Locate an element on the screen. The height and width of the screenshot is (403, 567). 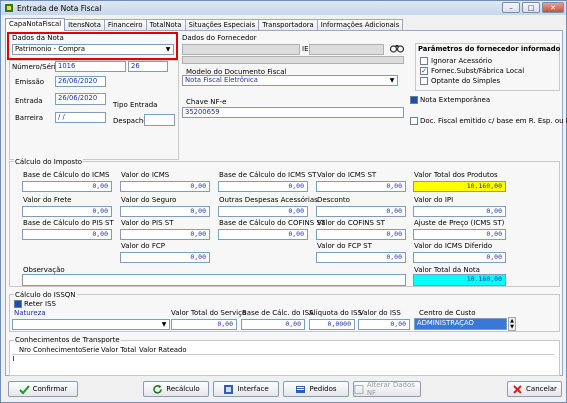
base-pis-st-label: Base de Cálculo do PIS ST is located at coordinates (68, 223).